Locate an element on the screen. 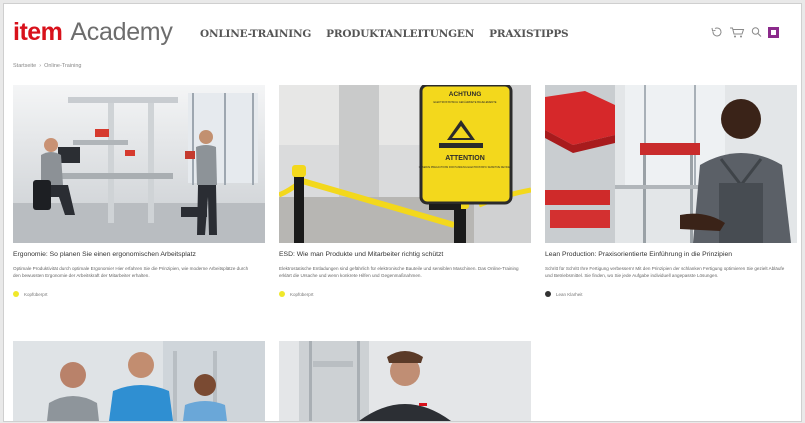  nav-online-training: ONLINE-TRAINING is located at coordinates (255, 34).